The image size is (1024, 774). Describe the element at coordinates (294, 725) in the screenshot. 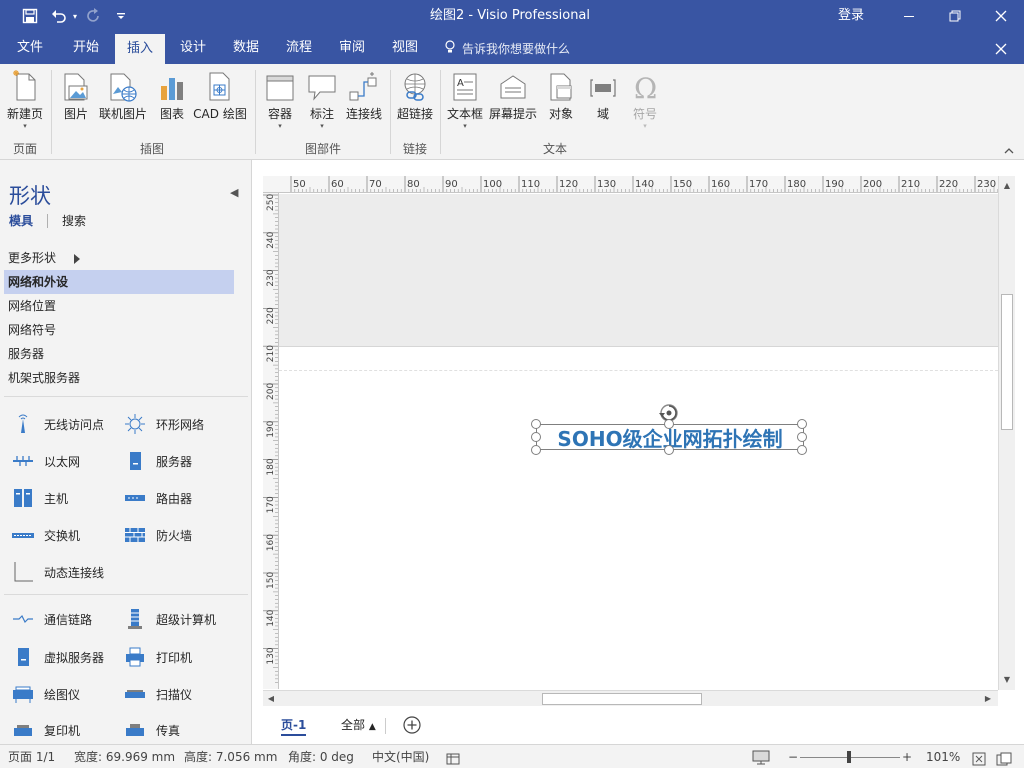

I see `page-tab-1: 页-1` at that location.